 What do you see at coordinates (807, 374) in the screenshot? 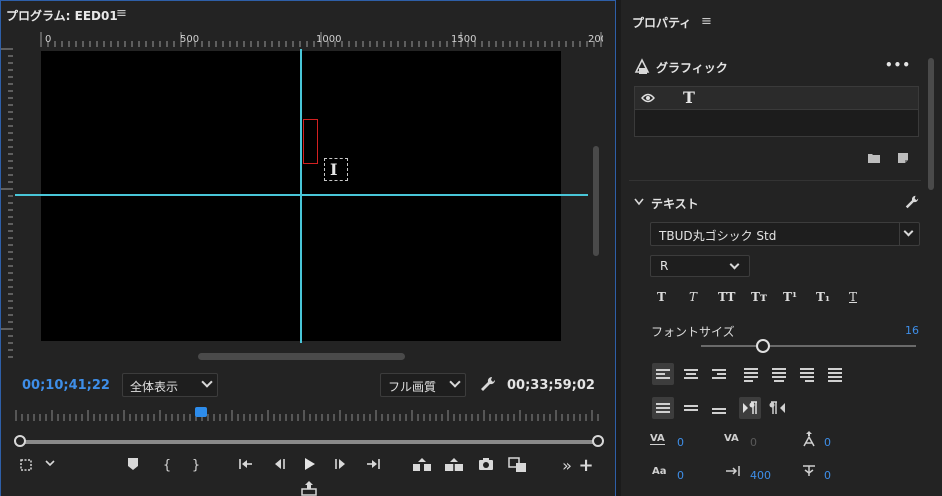
I see `justify-right-button` at bounding box center [807, 374].